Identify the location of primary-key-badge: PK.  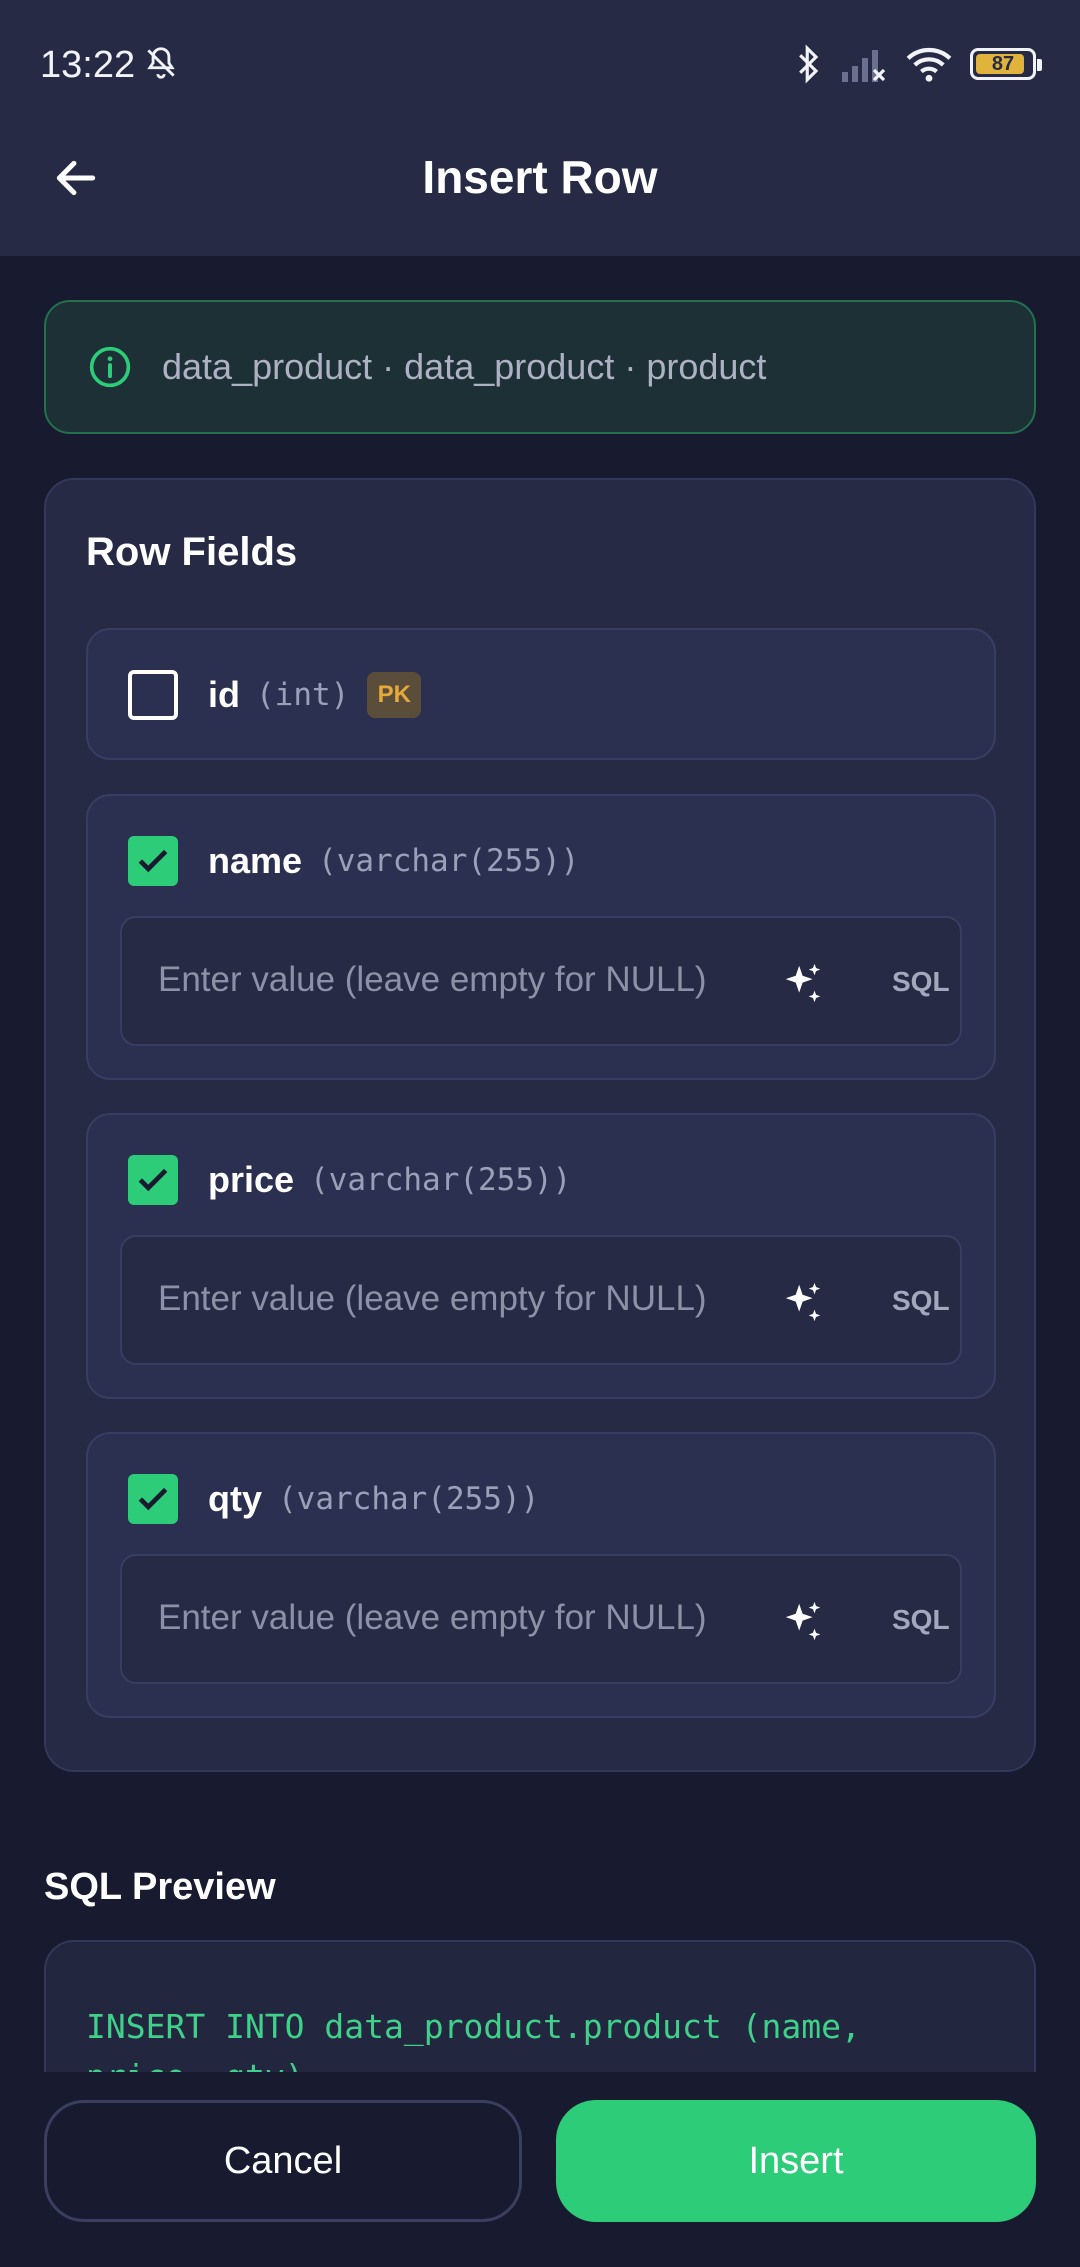
(394, 695).